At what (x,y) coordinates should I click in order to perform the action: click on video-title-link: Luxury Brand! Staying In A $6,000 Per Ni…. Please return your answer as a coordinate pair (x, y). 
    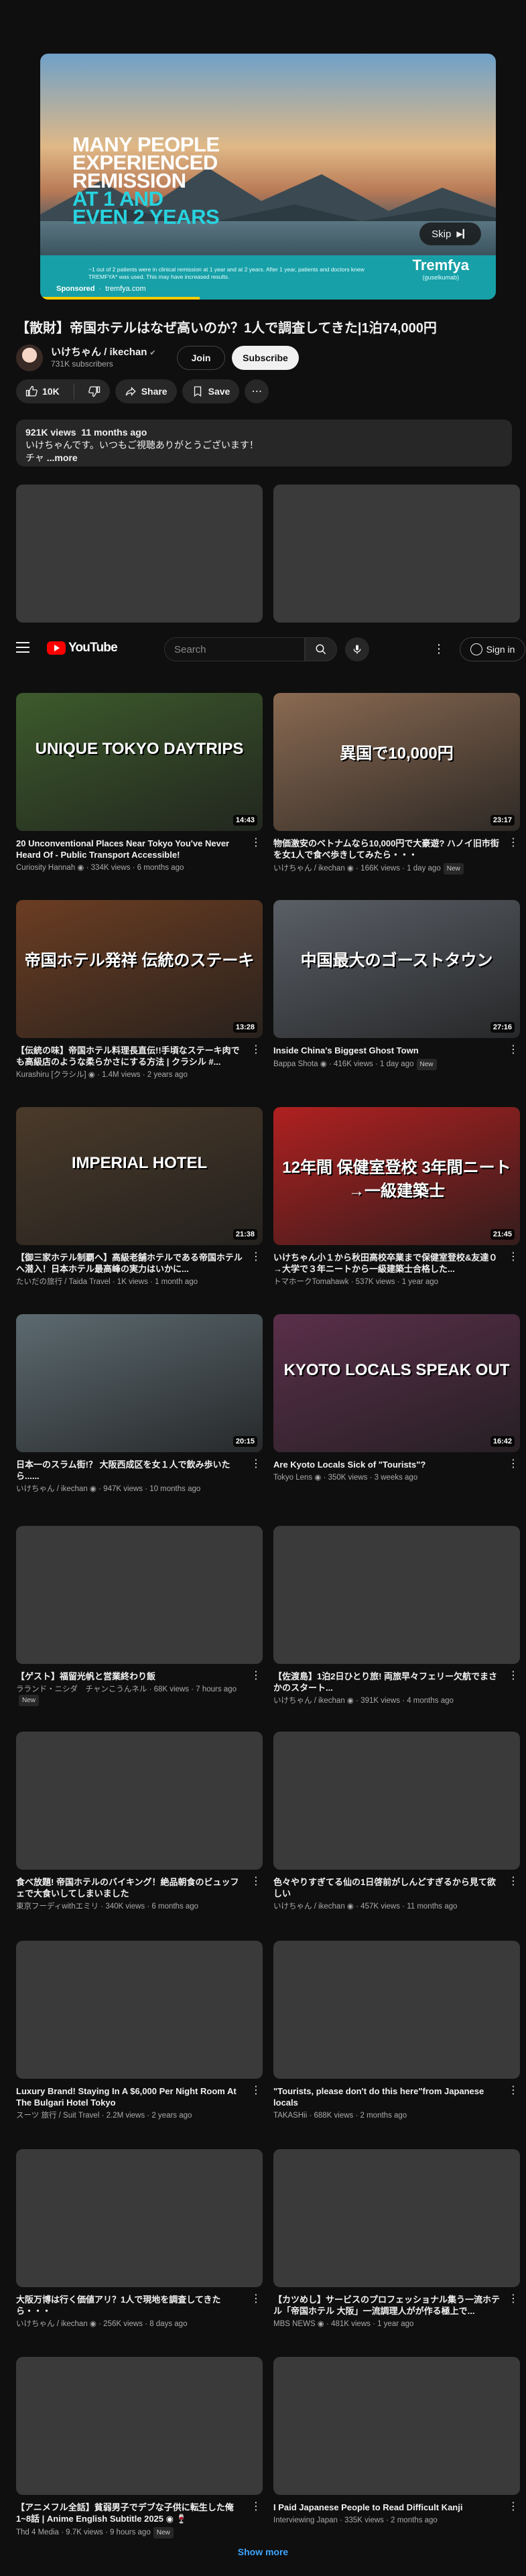
    Looking at the image, I should click on (130, 2096).